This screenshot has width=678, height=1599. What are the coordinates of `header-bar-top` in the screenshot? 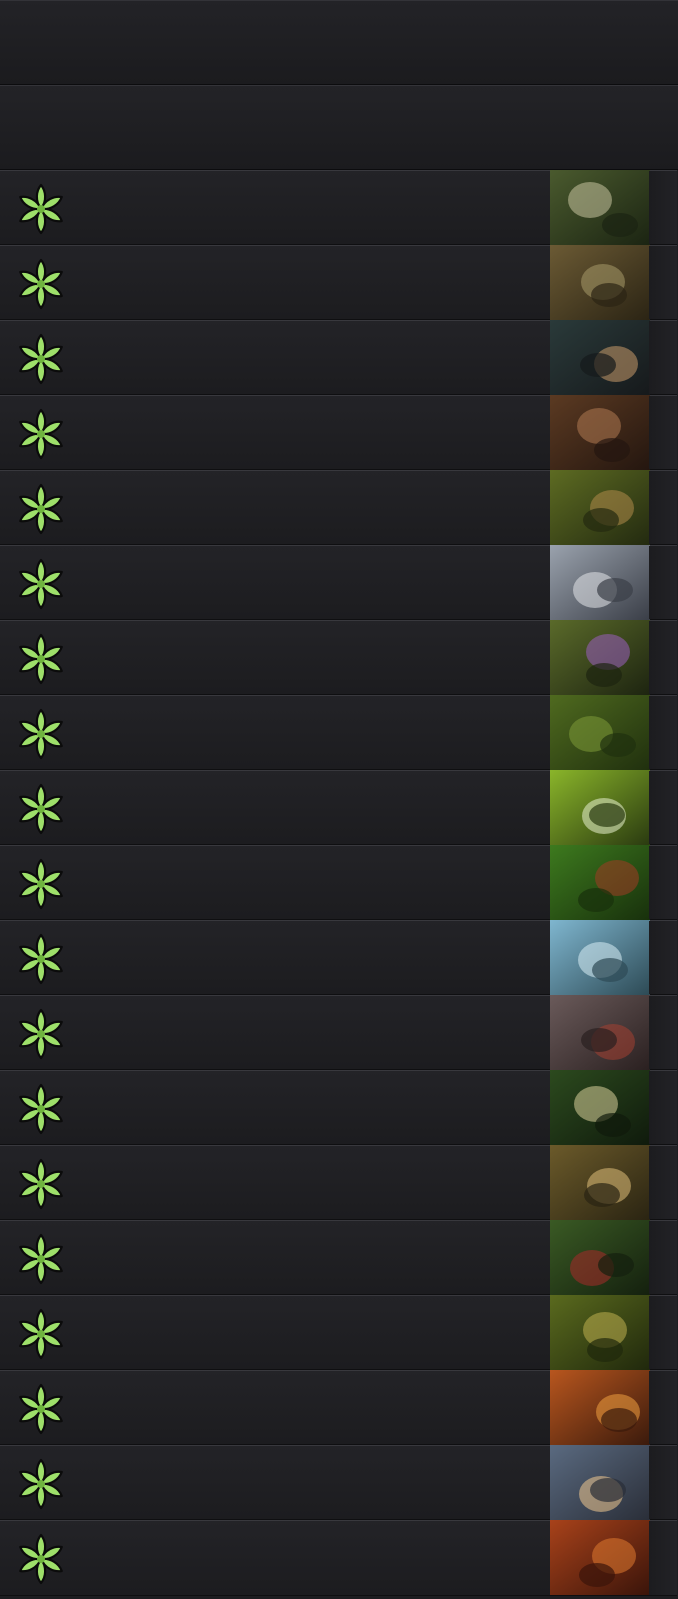 It's located at (339, 42).